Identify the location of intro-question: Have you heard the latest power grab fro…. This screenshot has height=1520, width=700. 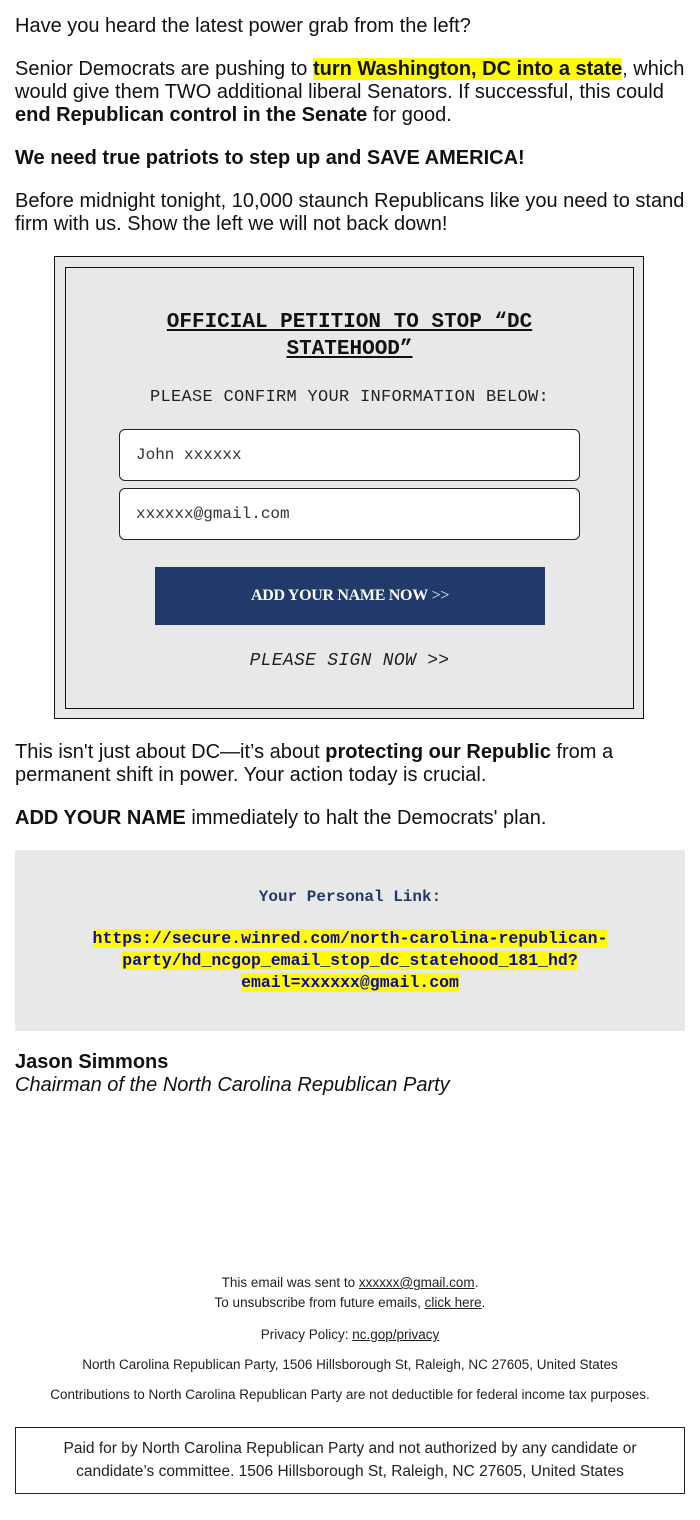
(243, 26).